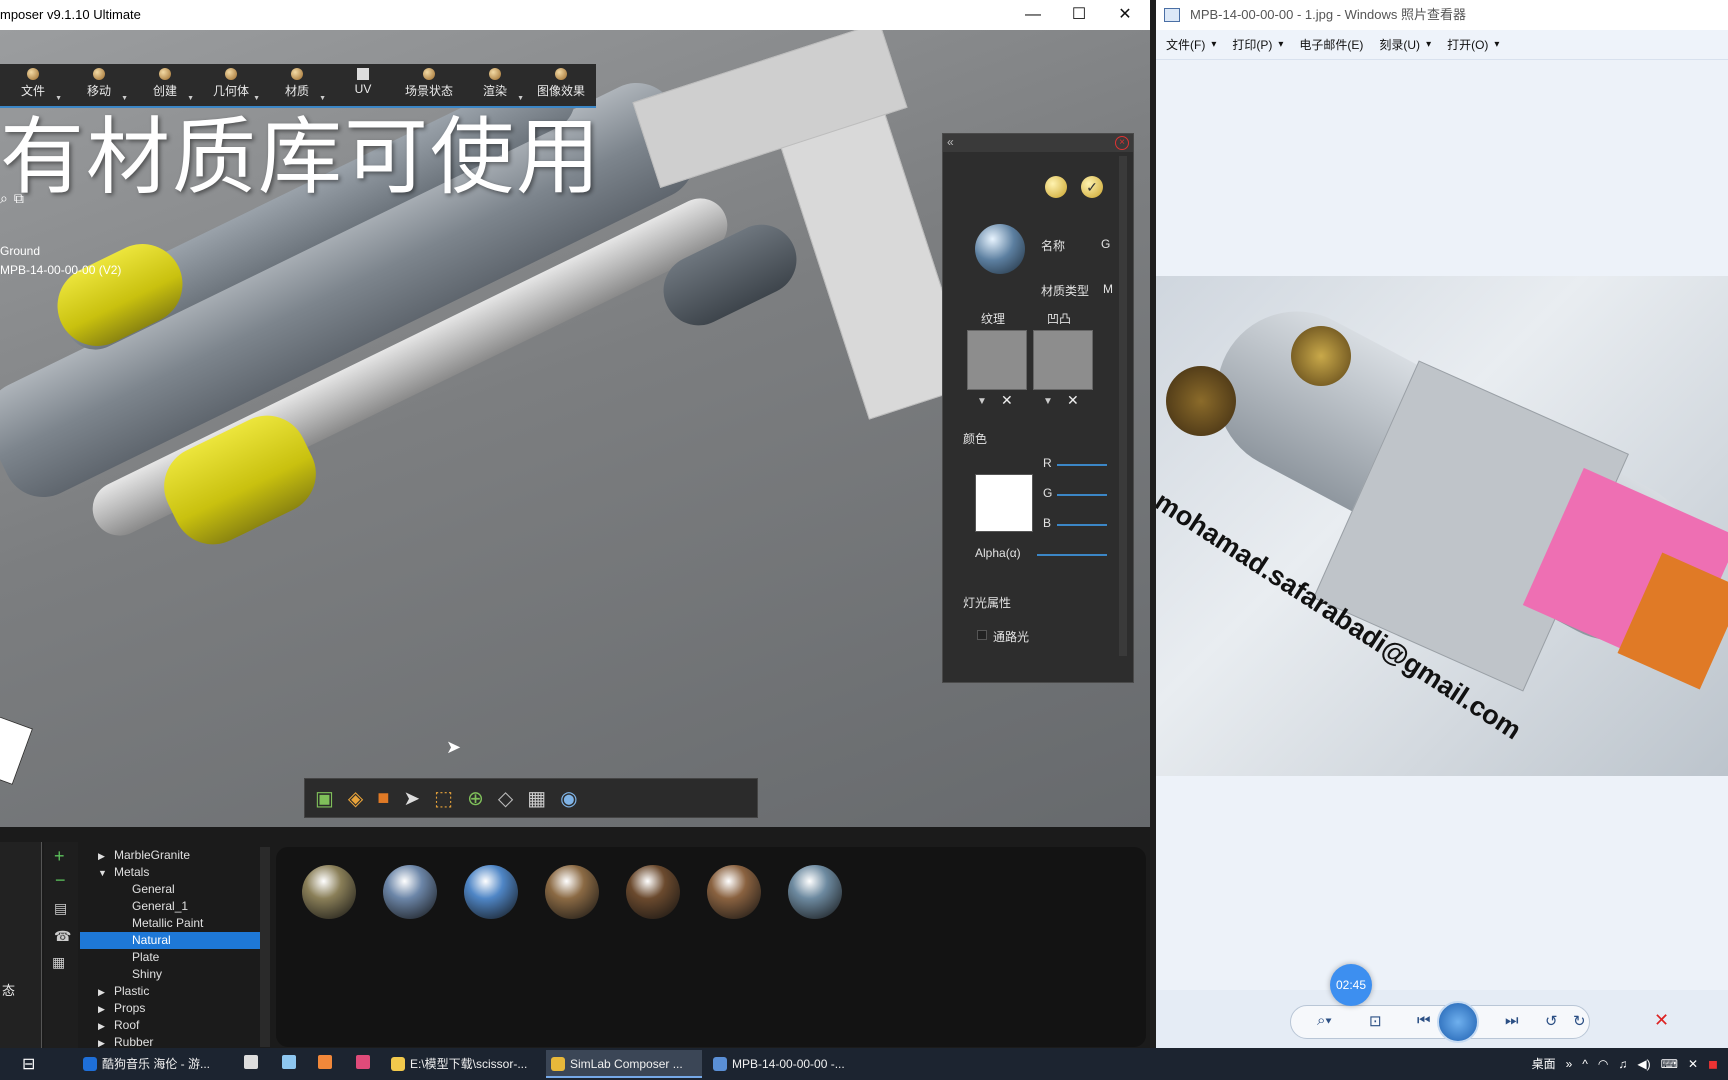 The width and height of the screenshot is (1728, 1080). Describe the element at coordinates (28, 1064) in the screenshot. I see `task-view-icon: ⊟` at that location.